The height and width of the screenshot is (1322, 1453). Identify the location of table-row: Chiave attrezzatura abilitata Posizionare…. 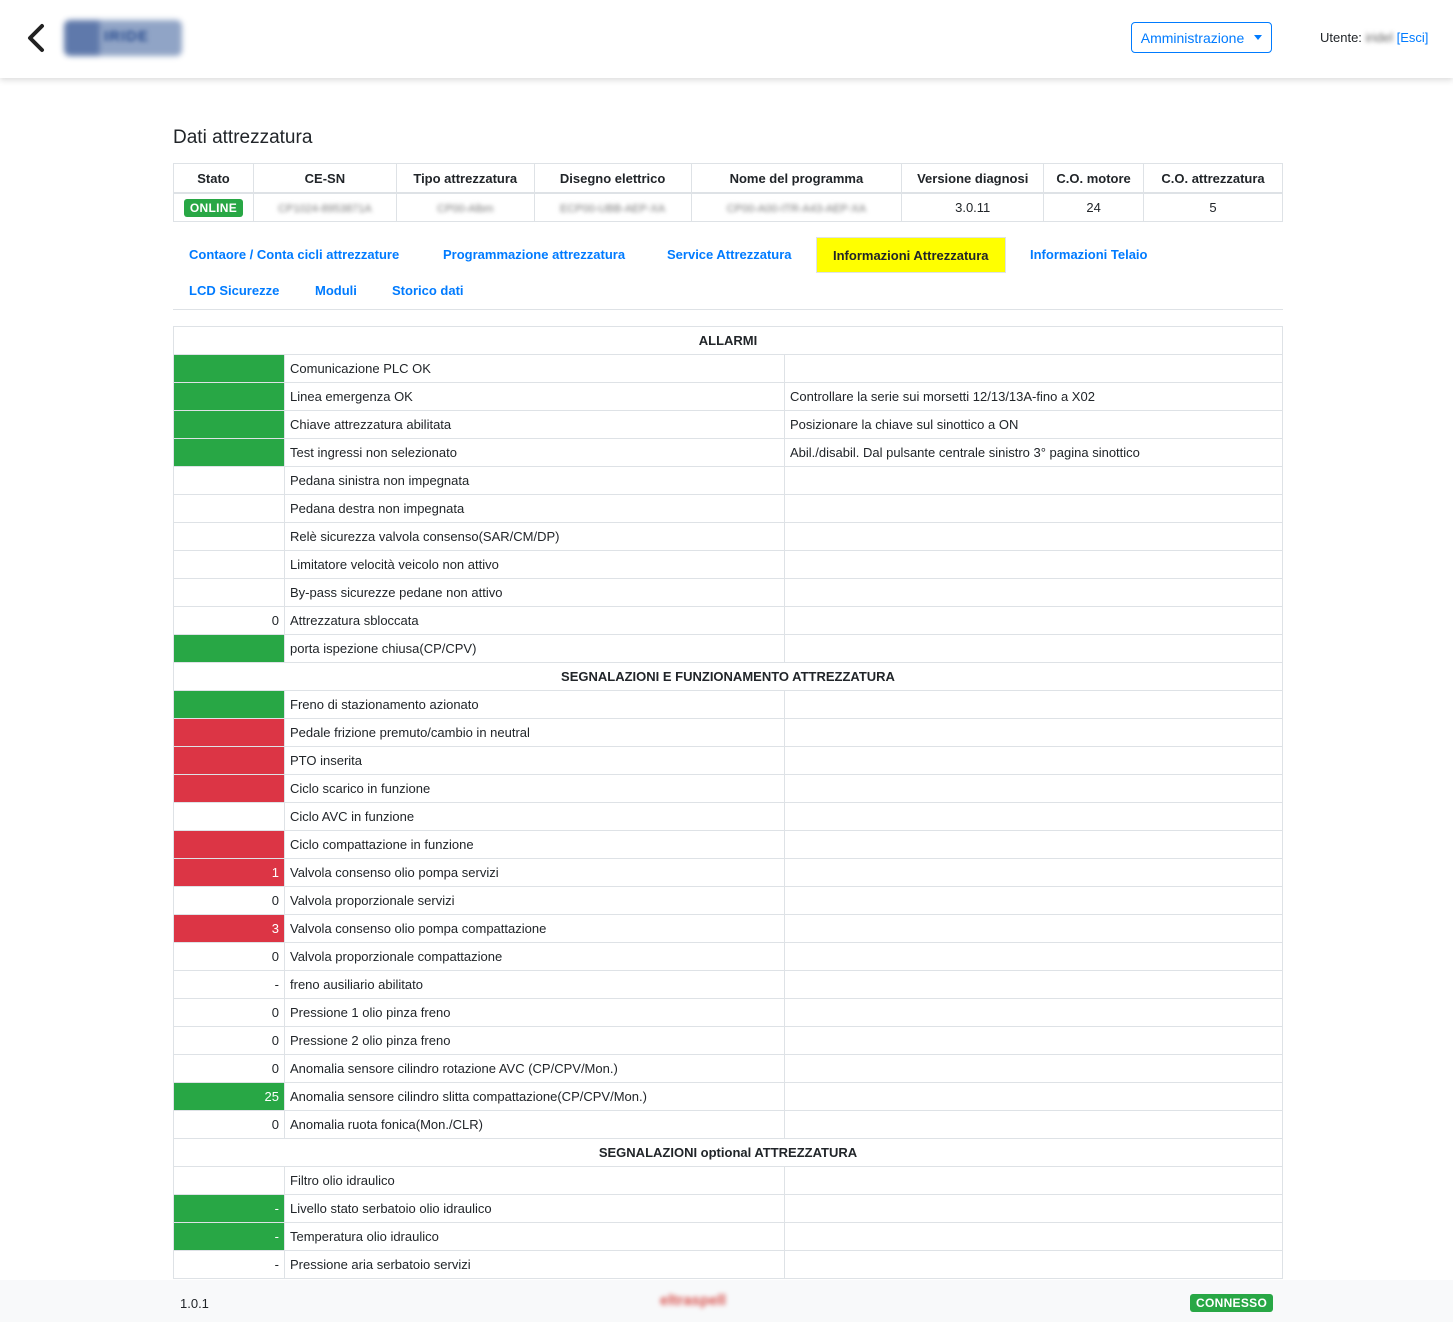
(728, 424).